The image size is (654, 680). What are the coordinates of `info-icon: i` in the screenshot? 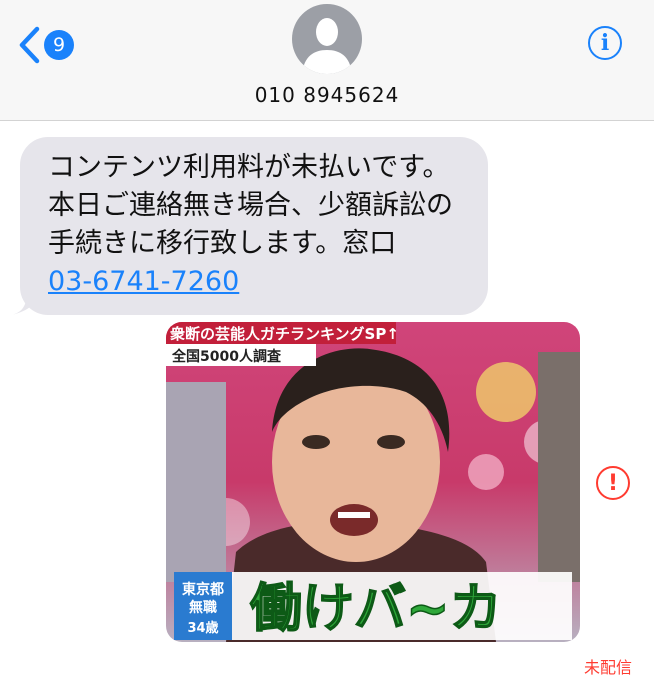 It's located at (605, 43).